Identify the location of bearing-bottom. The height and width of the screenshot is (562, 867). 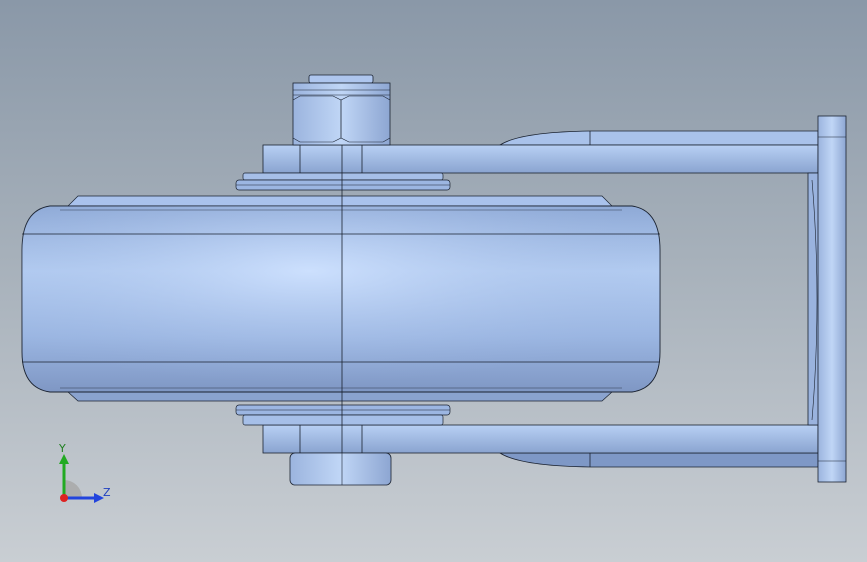
(343, 415).